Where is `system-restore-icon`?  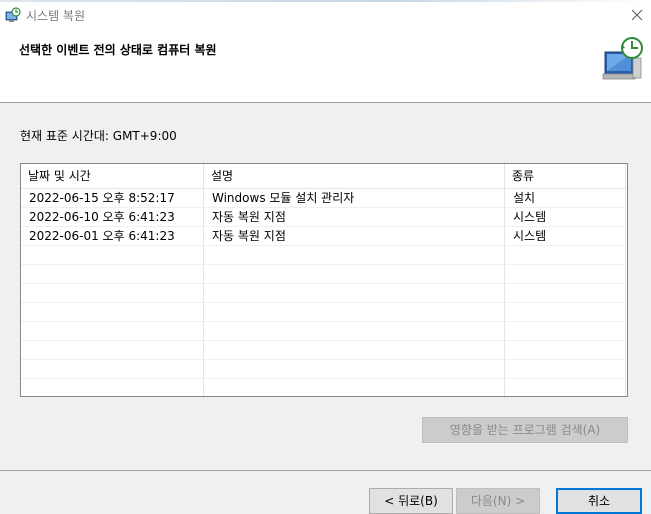 system-restore-icon is located at coordinates (13, 14).